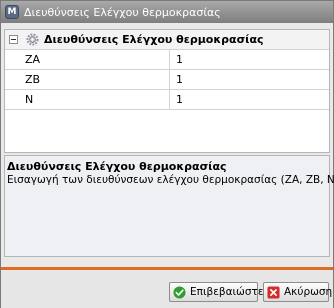  Describe the element at coordinates (179, 292) in the screenshot. I see `check-icon` at that location.